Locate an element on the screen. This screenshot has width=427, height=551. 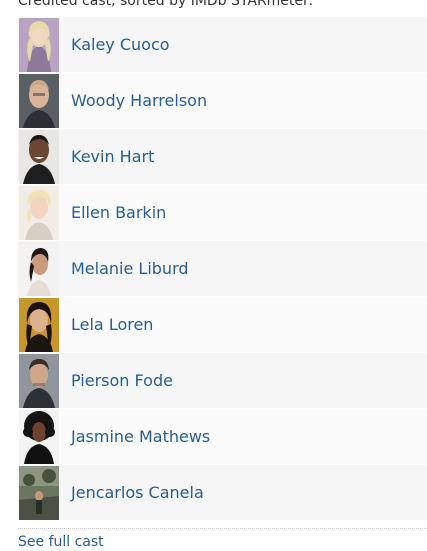
cast-row-kaley-cuoco: Kaley Cuoco is located at coordinates (222, 44).